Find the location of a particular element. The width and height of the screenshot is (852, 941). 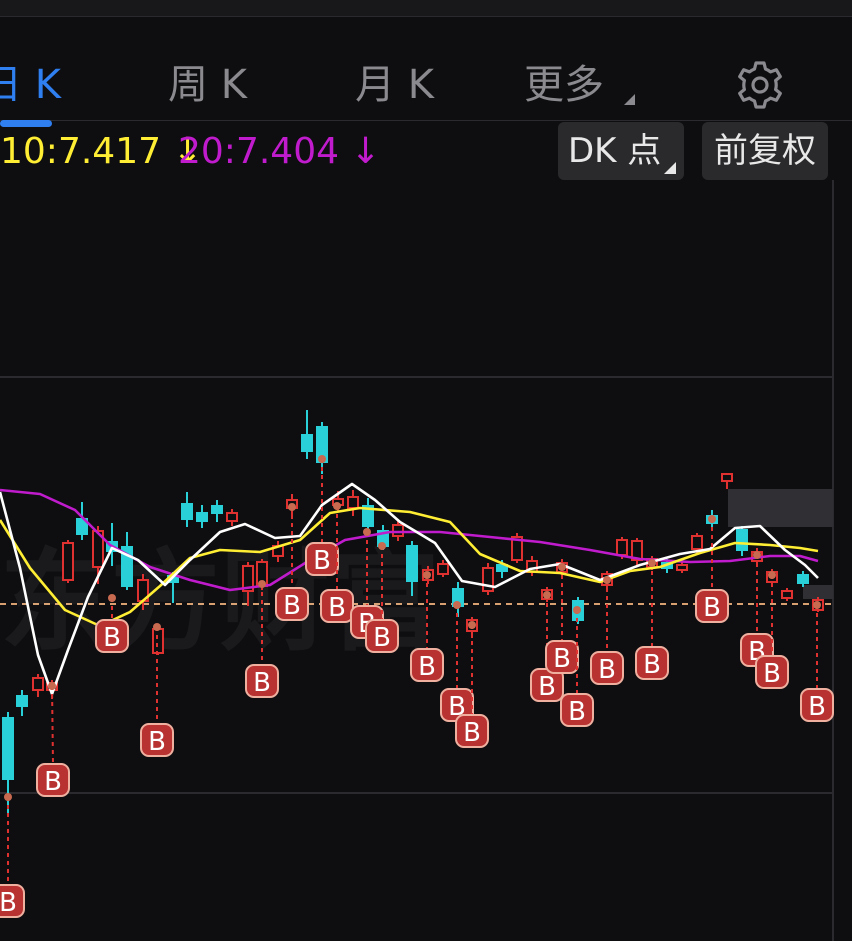

tab-month-k: 月 K is located at coordinates (394, 85).